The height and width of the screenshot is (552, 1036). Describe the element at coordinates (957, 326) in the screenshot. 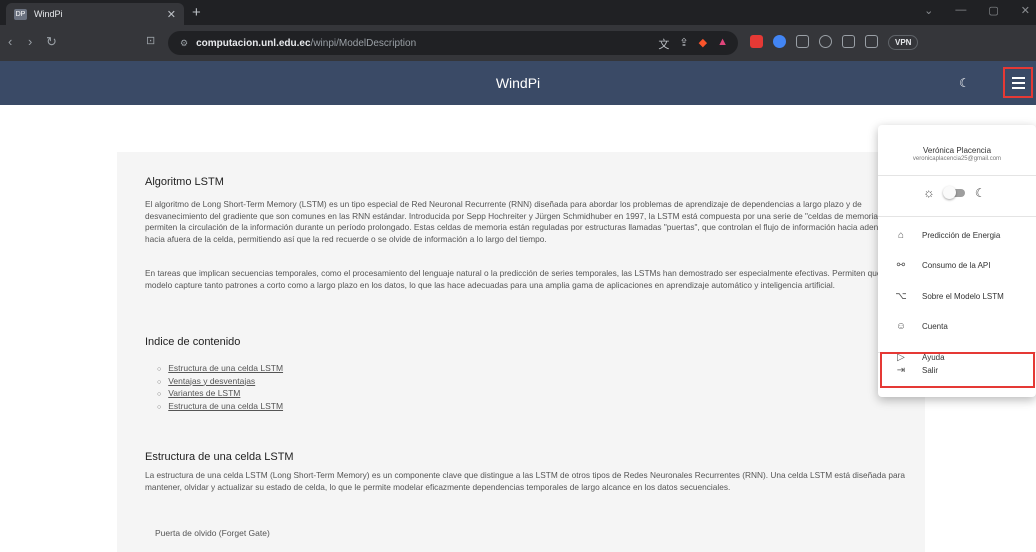

I see `menu-item-cuenta: ☺ Cuenta` at that location.